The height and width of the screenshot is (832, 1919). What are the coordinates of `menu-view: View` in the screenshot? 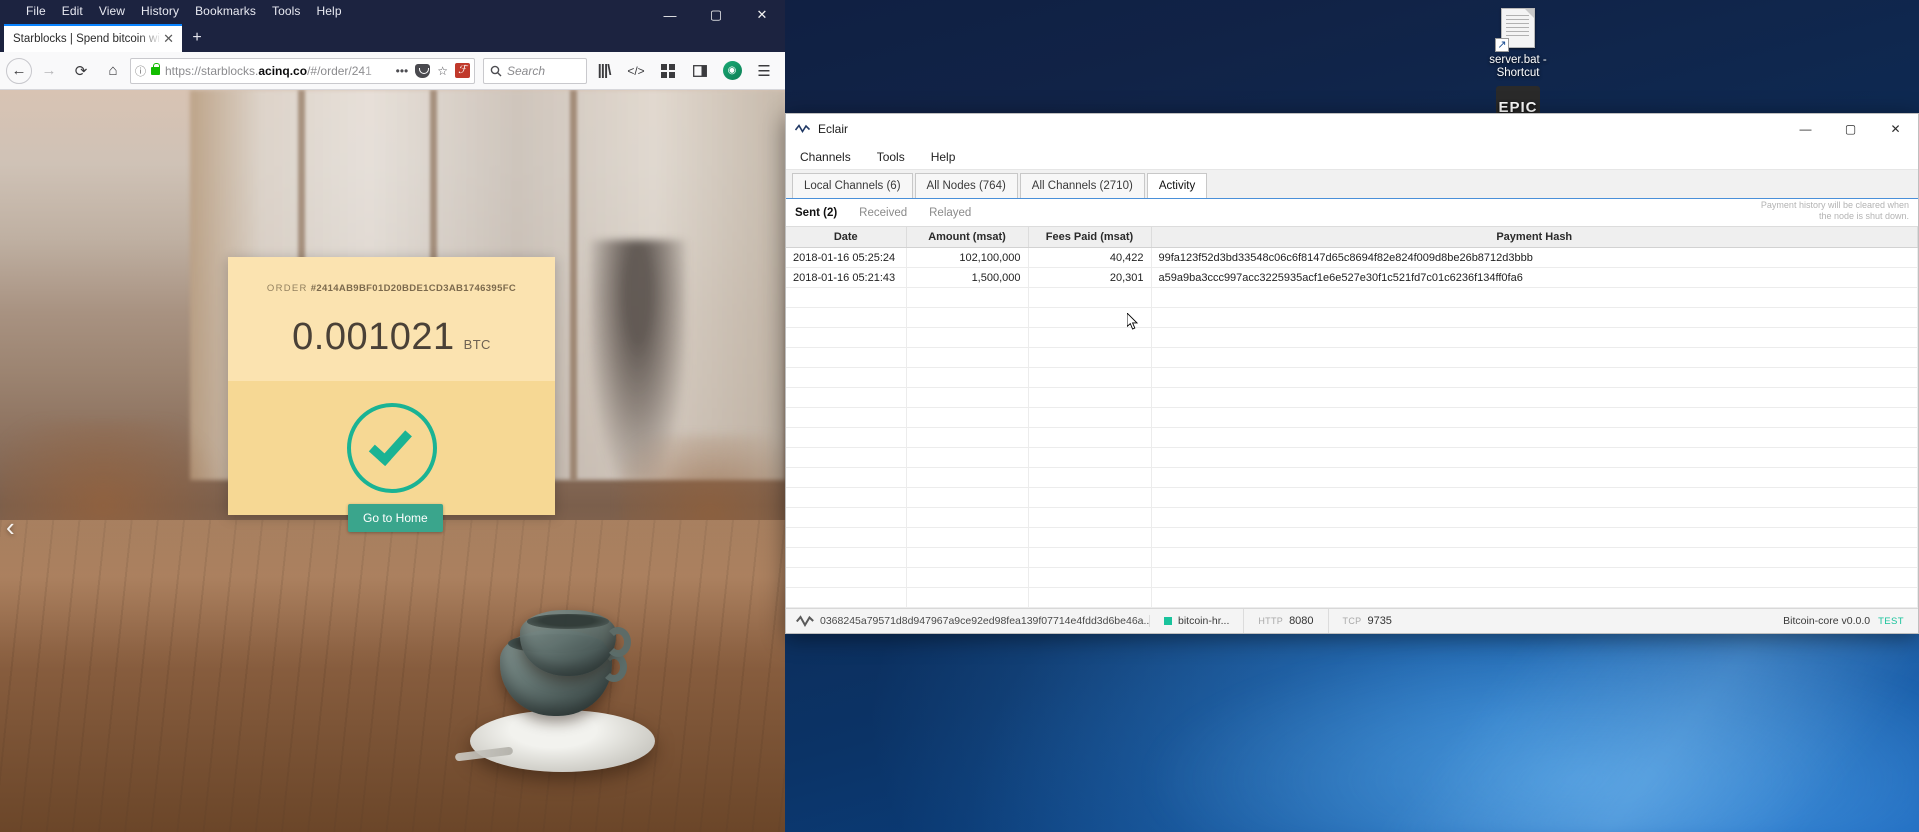 It's located at (112, 11).